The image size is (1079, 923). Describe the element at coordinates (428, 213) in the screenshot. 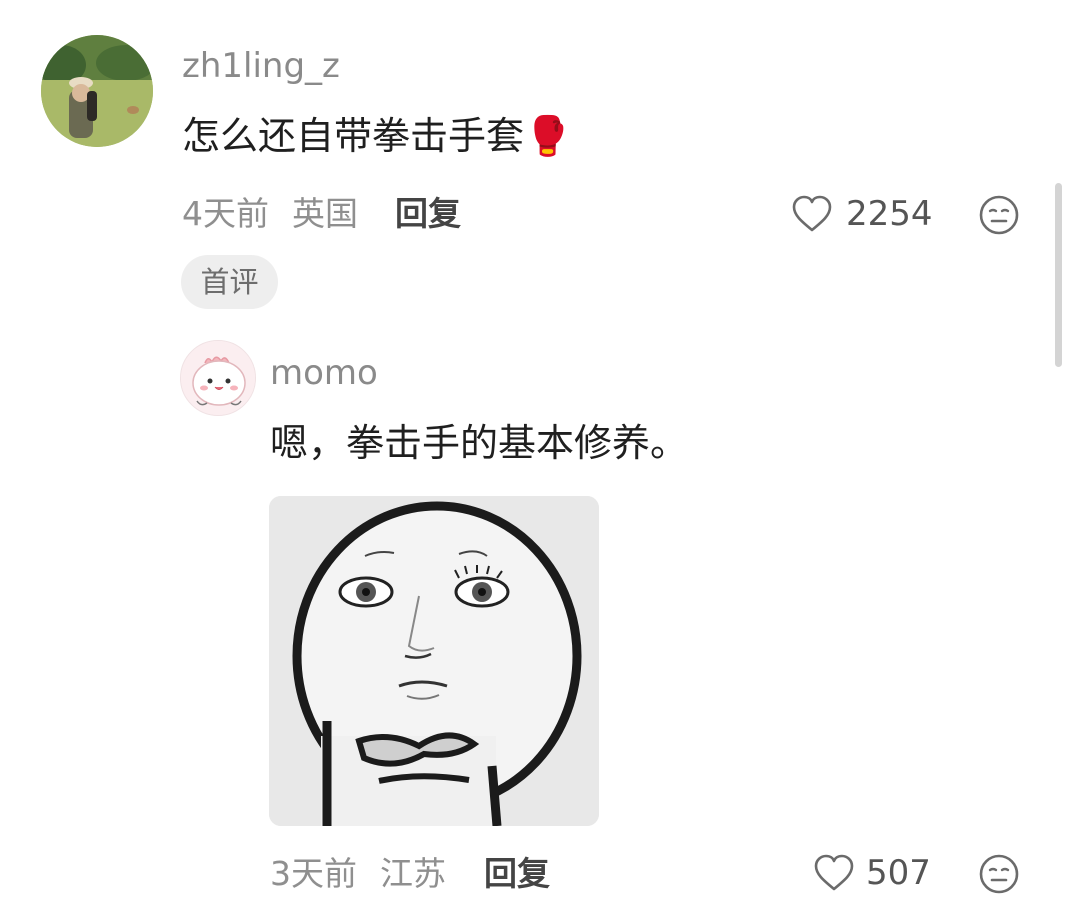

I see `comment-reply-button: 回复` at that location.